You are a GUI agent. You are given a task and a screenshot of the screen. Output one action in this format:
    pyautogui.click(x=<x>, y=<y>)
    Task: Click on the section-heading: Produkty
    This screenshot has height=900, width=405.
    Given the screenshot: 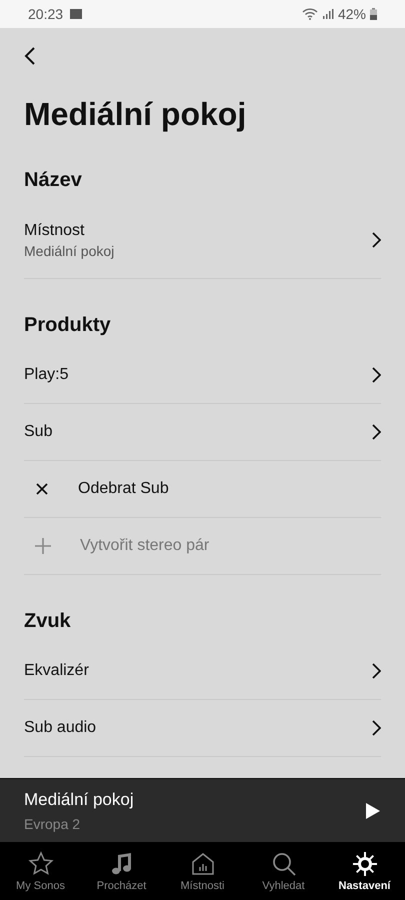 What is the action you would take?
    pyautogui.click(x=68, y=325)
    